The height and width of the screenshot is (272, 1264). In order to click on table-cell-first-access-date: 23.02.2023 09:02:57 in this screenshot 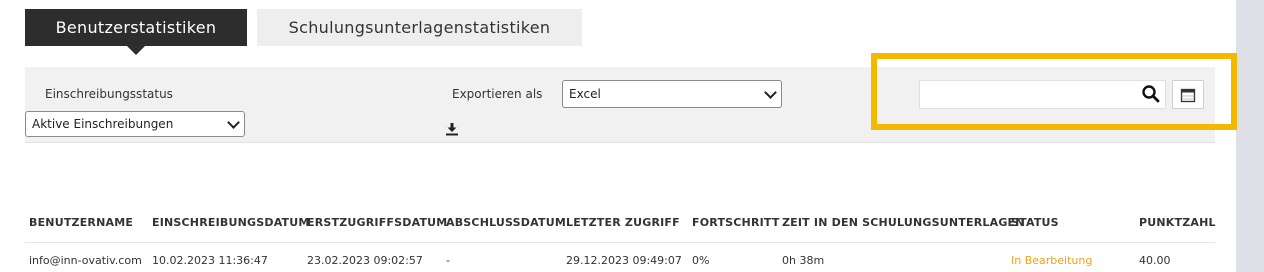, I will do `click(365, 260)`.